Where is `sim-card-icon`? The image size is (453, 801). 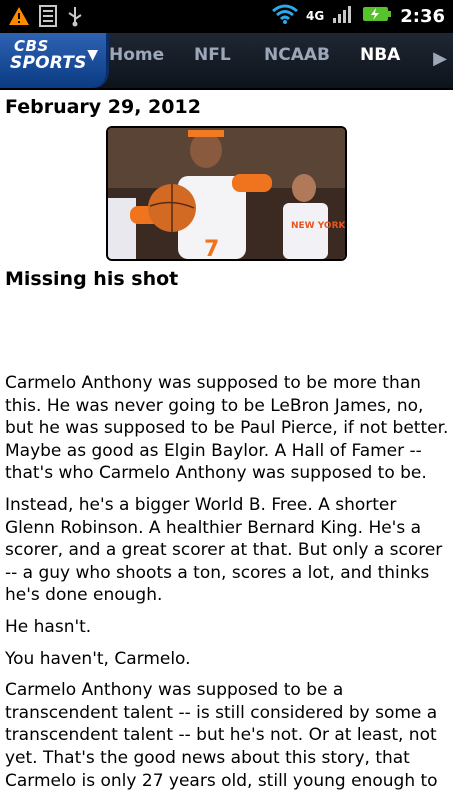 sim-card-icon is located at coordinates (48, 18).